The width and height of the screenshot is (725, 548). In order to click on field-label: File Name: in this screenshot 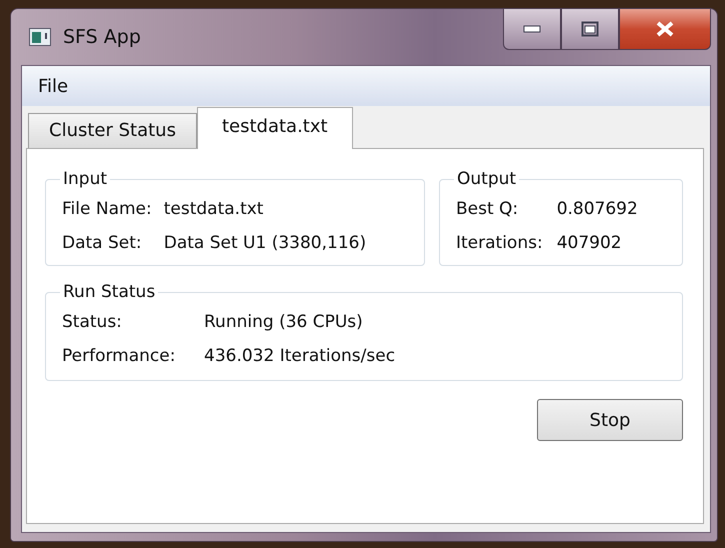, I will do `click(107, 209)`.